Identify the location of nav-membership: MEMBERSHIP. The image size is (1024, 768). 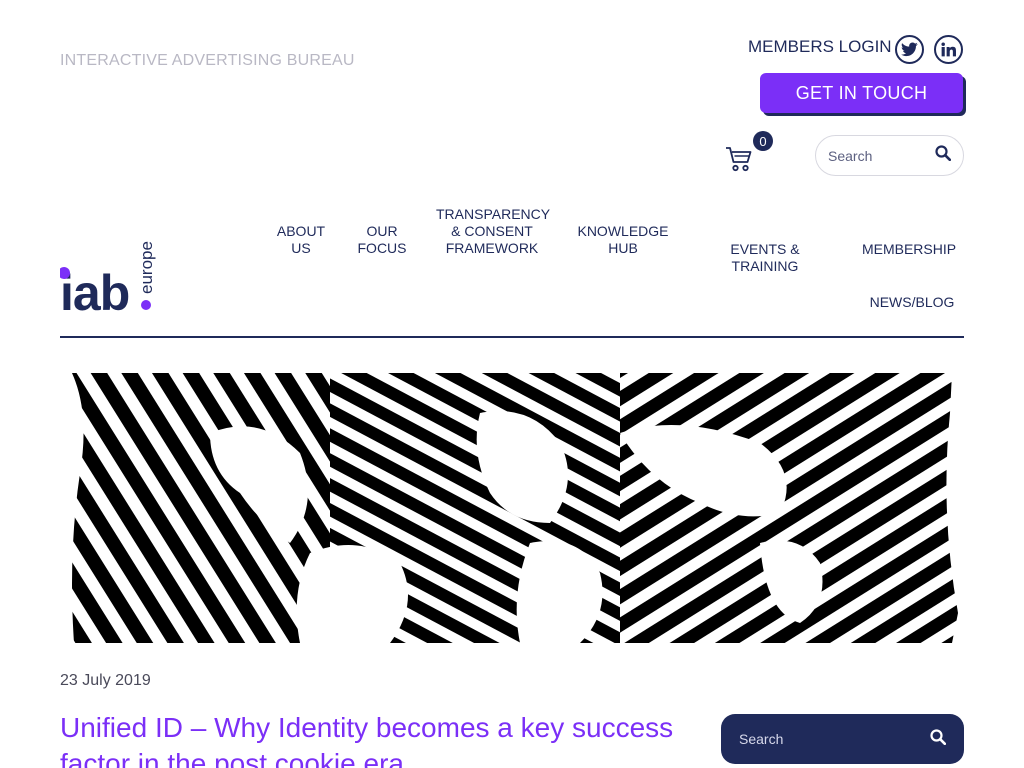
(909, 249).